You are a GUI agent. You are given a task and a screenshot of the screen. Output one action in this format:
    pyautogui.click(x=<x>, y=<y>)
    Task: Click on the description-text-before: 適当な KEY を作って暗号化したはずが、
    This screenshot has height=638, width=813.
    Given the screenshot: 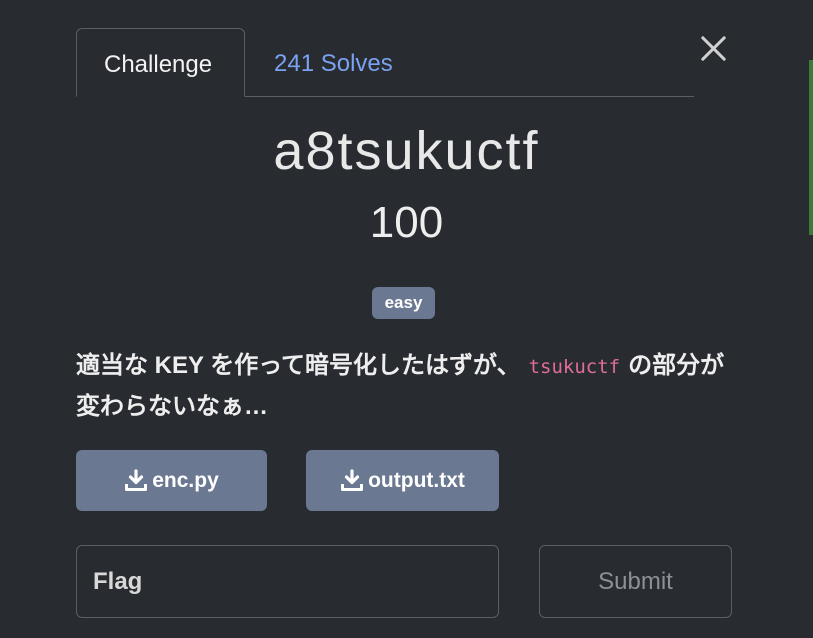 What is the action you would take?
    pyautogui.click(x=298, y=365)
    